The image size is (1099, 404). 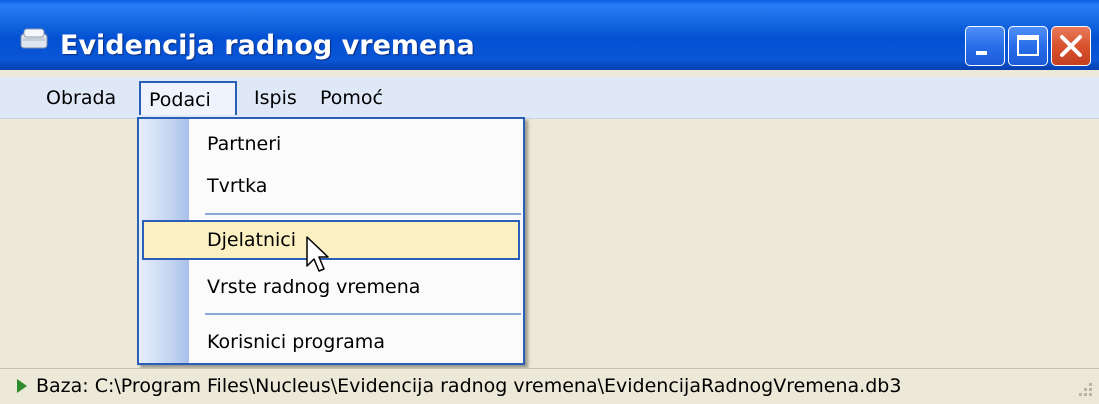 I want to click on status-arrow-icon, so click(x=22, y=388).